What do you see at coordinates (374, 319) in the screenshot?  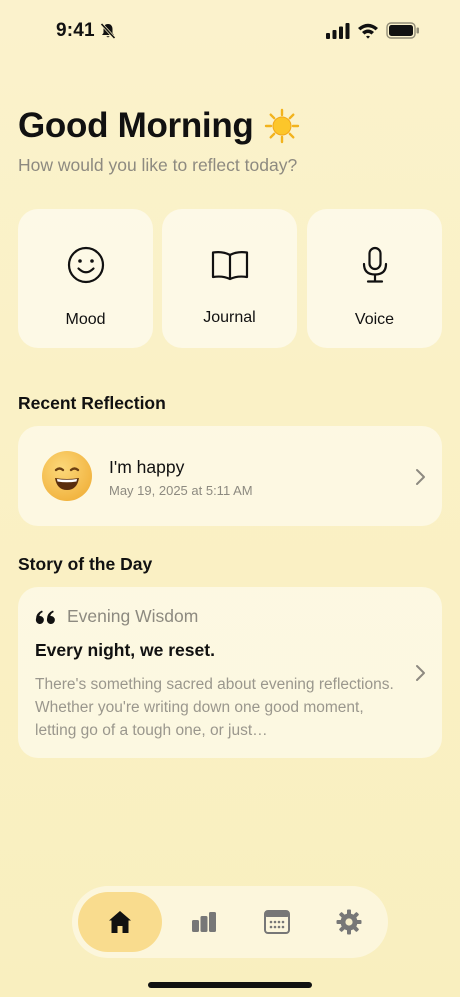 I see `voice-card-label: Voice` at bounding box center [374, 319].